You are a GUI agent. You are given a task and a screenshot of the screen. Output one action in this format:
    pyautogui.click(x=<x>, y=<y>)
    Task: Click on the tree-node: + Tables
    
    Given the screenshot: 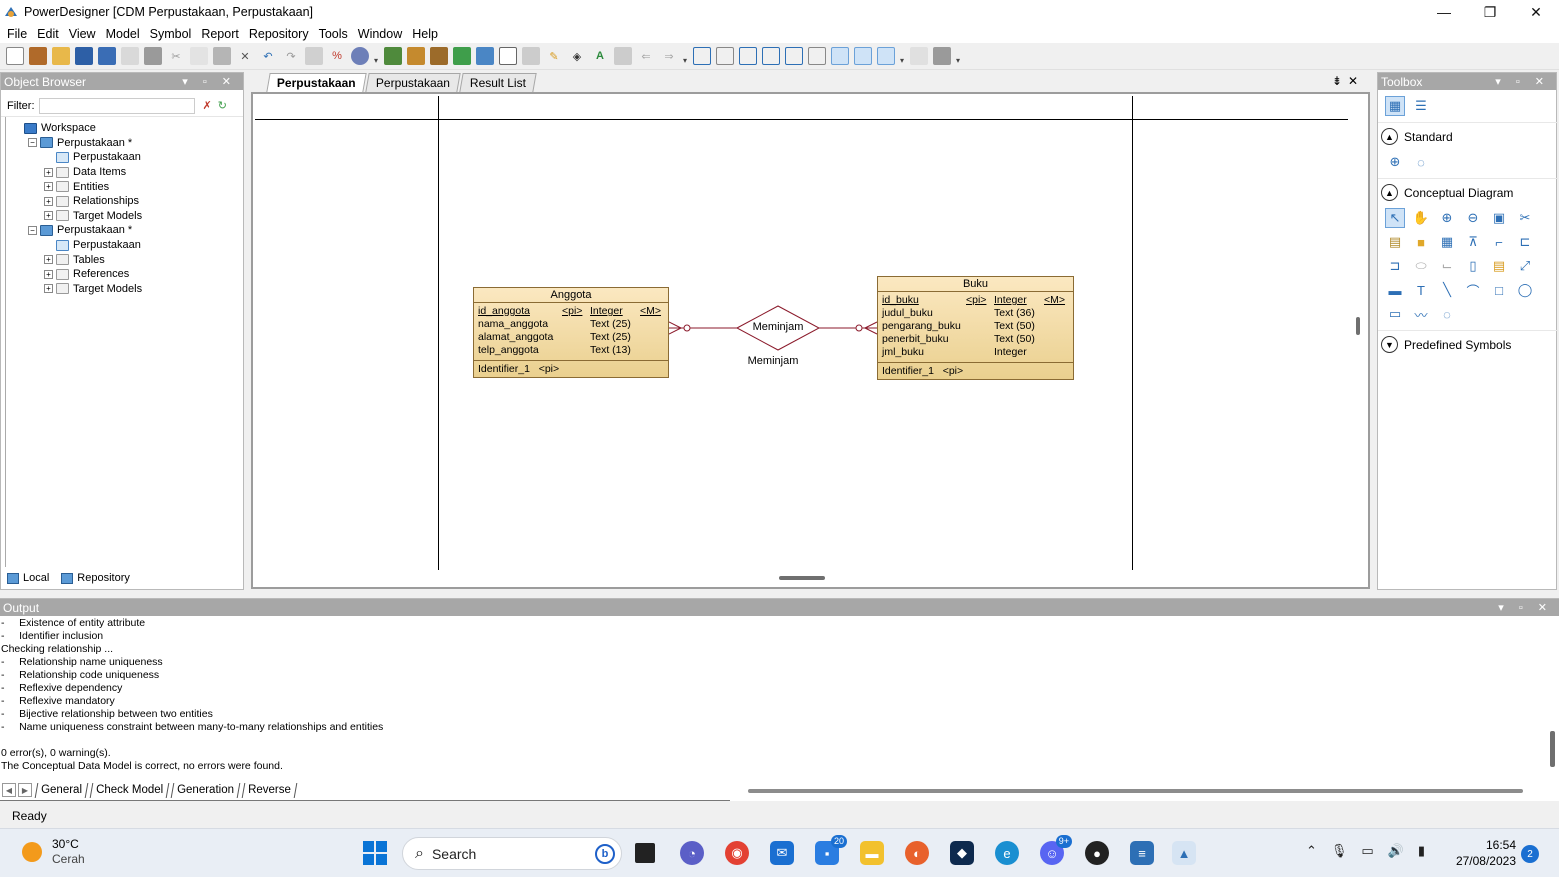 What is the action you would take?
    pyautogui.click(x=125, y=259)
    